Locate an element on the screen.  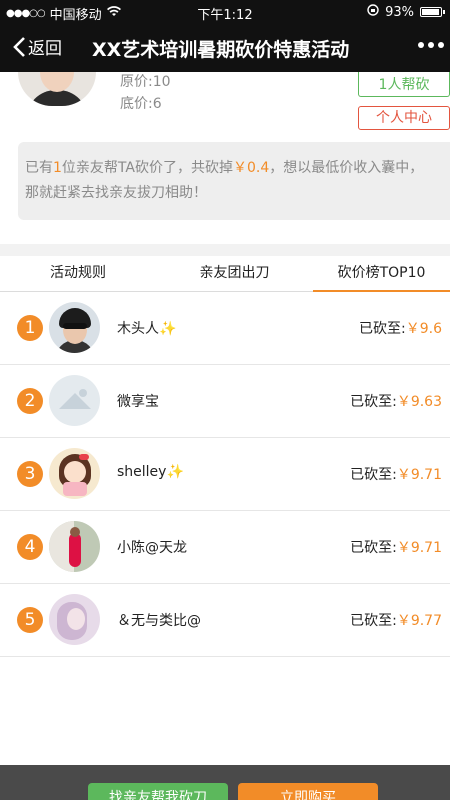
navigation-bar: 返回 XX艺术培训暑期砍价特惠活动 is located at coordinates (225, 48).